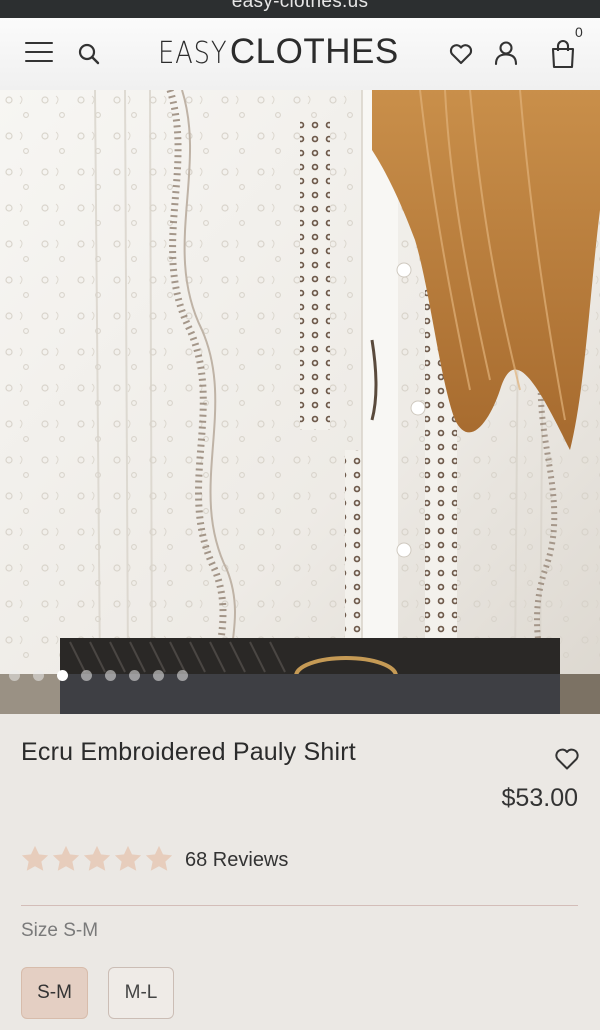 This screenshot has height=1030, width=600. I want to click on size-option-m-l: M-L, so click(141, 993).